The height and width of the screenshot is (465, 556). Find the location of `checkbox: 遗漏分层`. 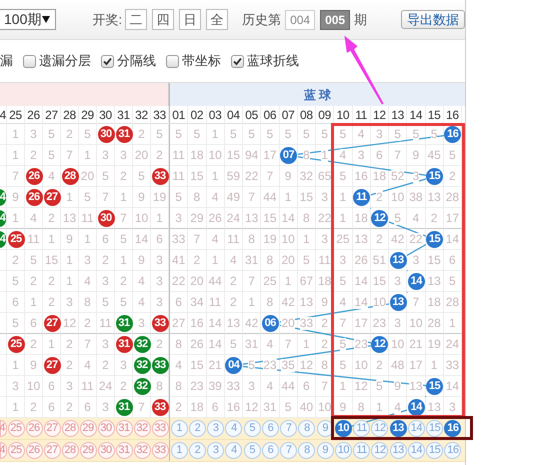

checkbox: 遗漏分层 is located at coordinates (57, 61).